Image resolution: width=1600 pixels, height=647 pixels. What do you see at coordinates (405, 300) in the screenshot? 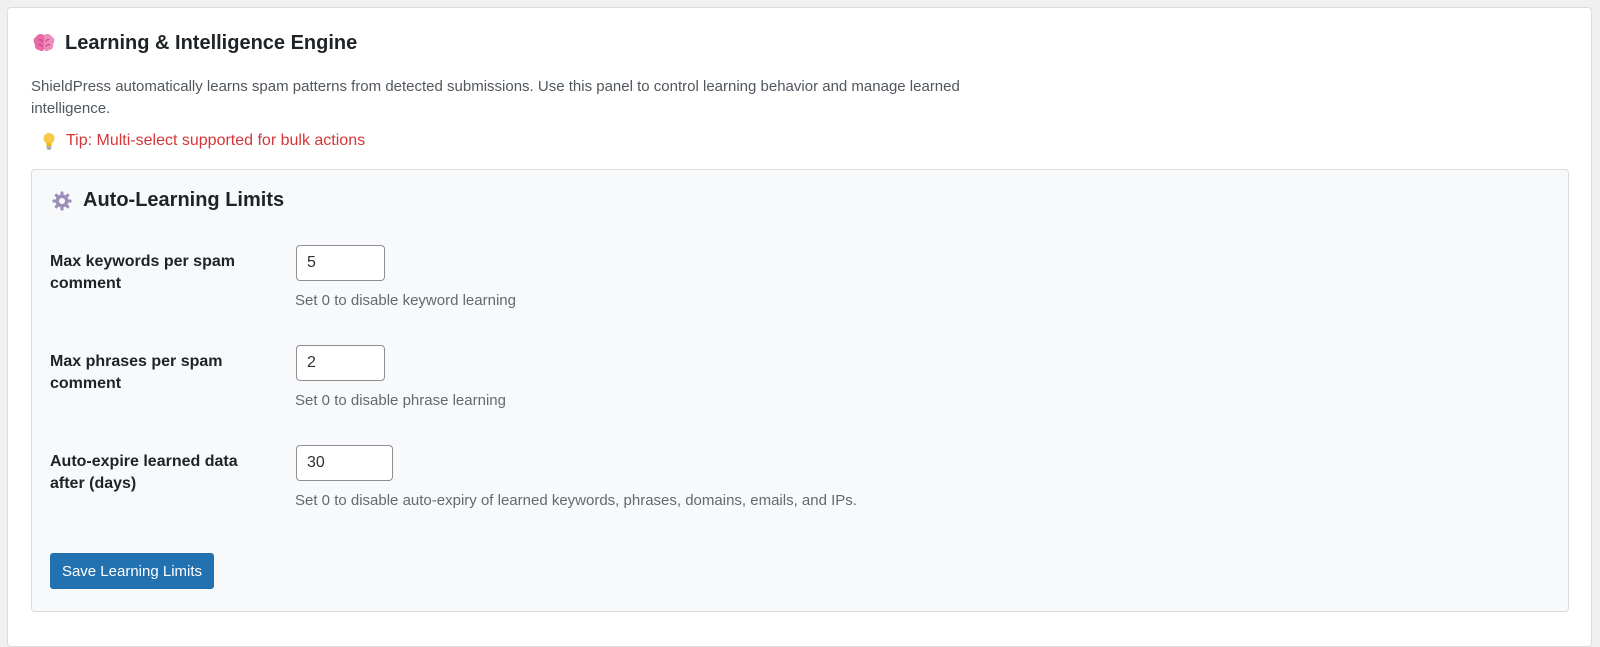
I see `max-keywords-help: Set 0 to disable keyword learning` at bounding box center [405, 300].